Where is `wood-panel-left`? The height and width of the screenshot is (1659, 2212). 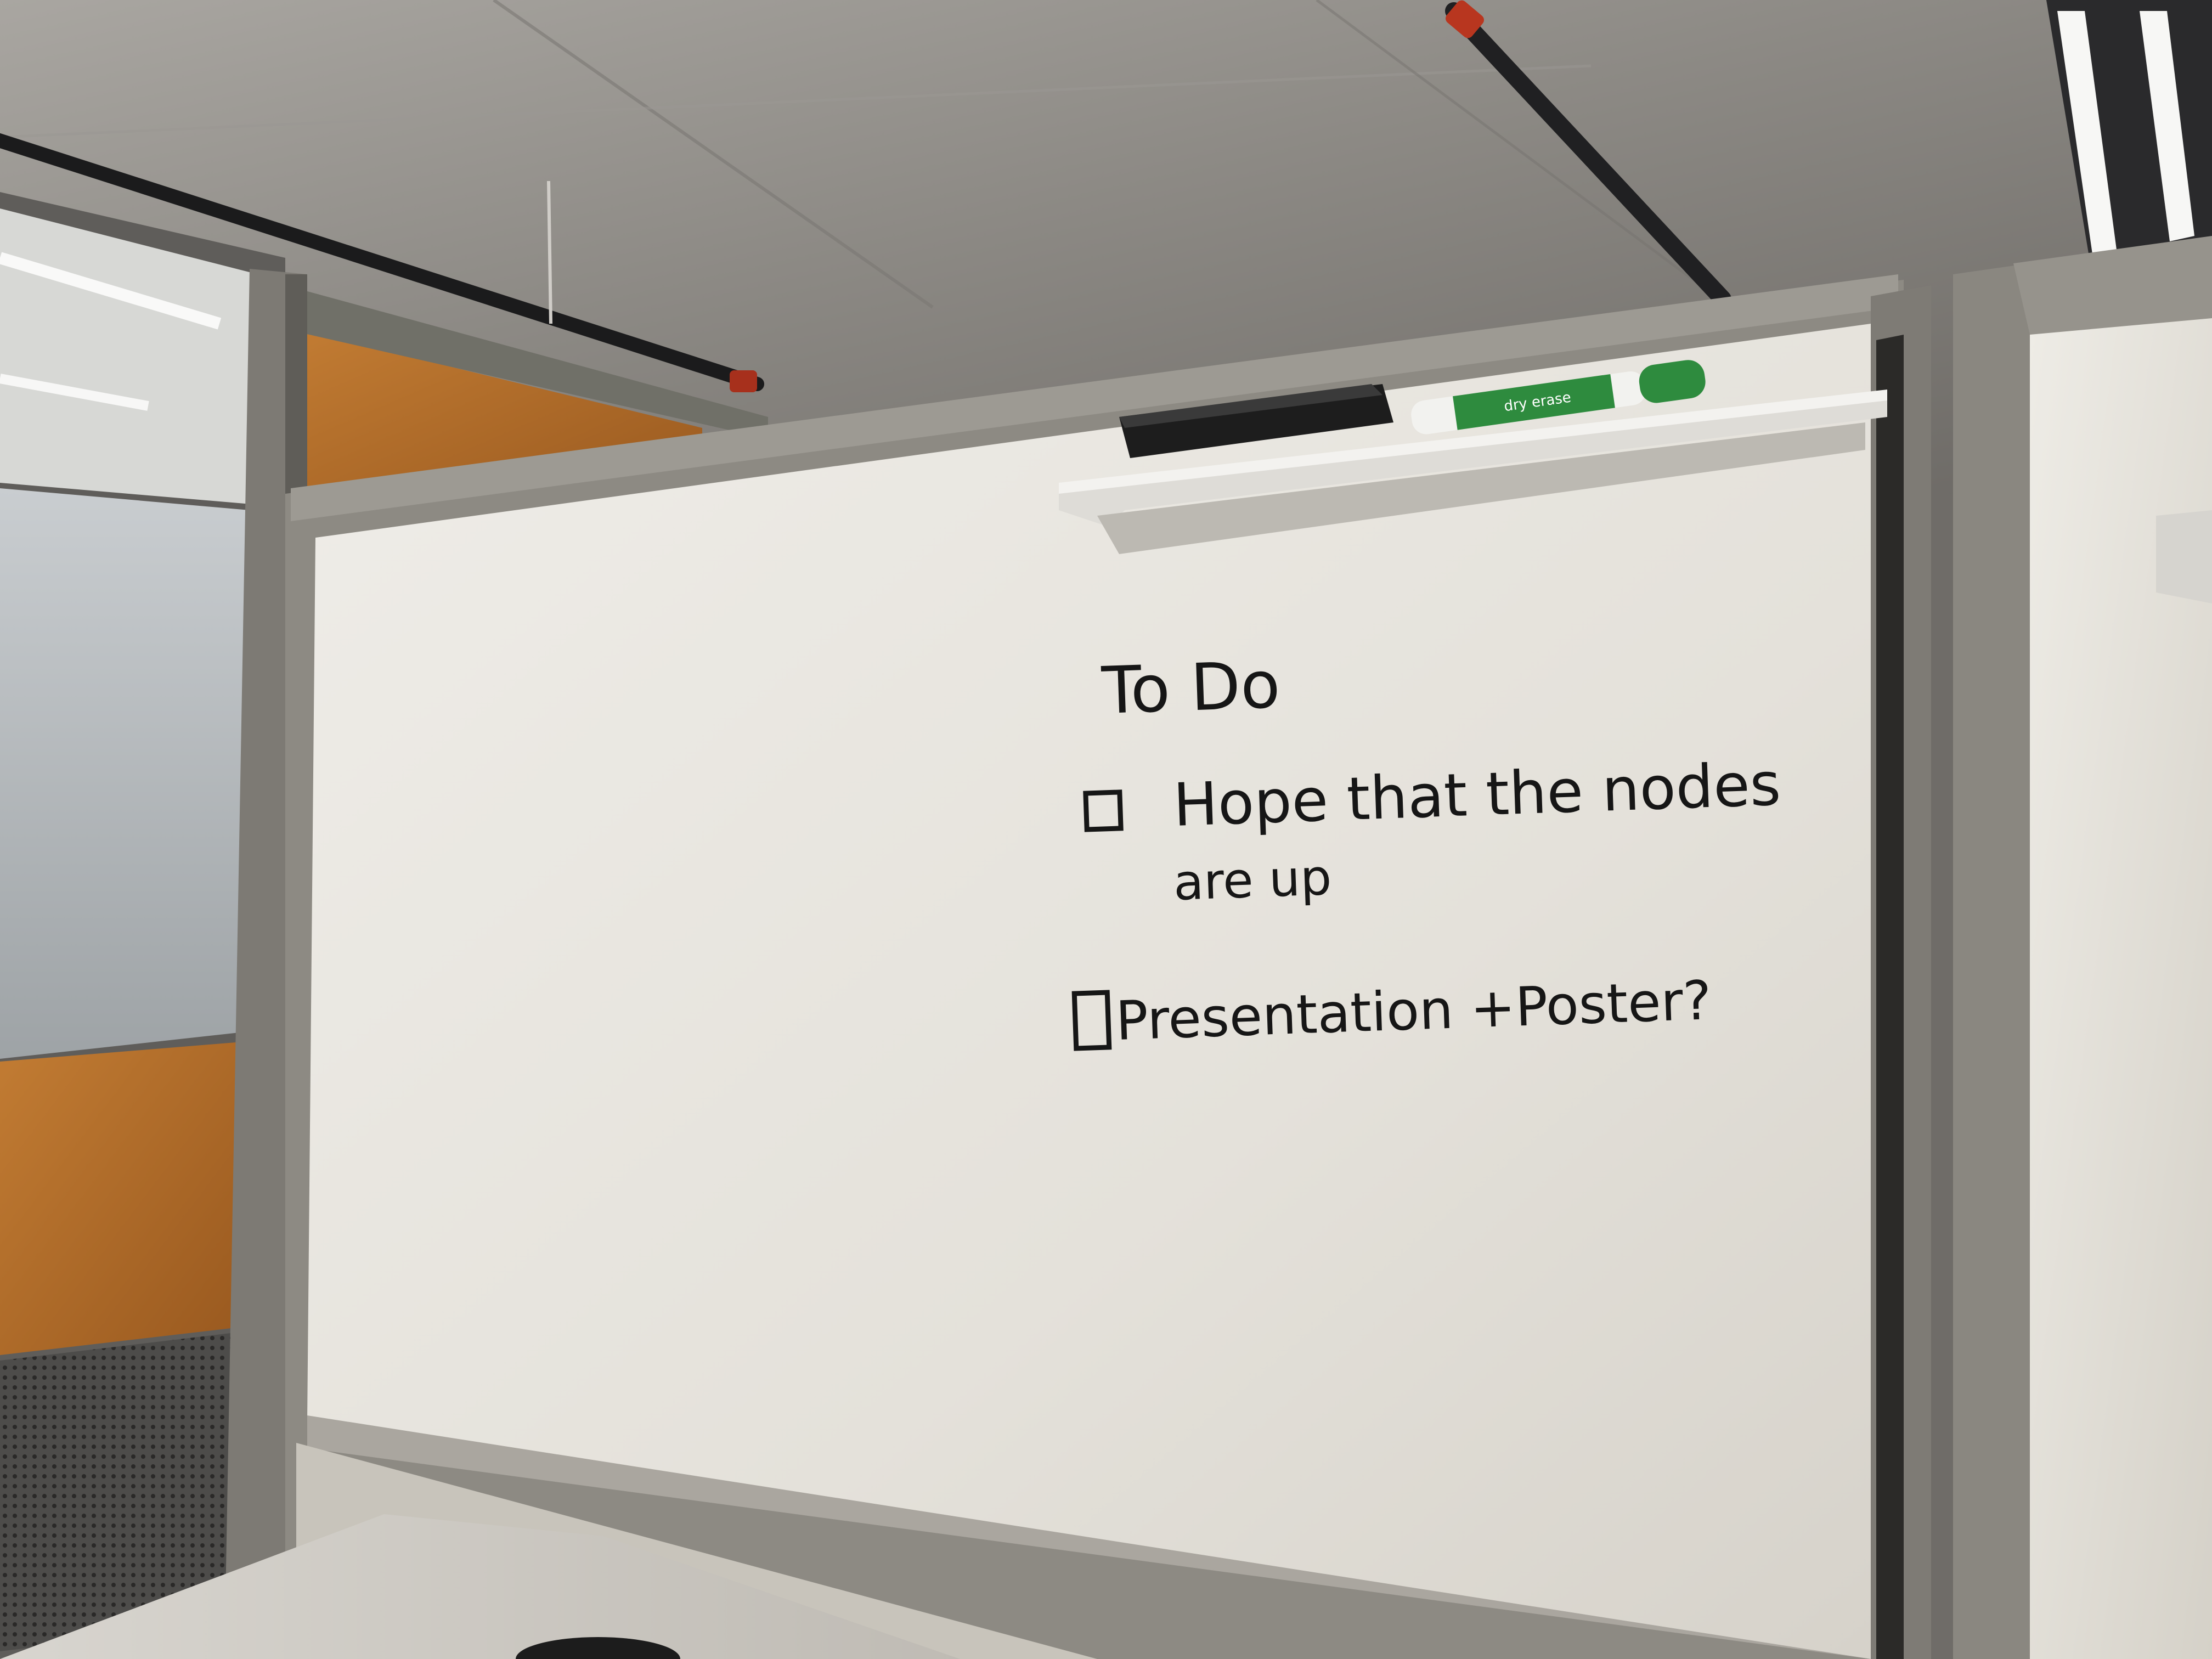
wood-panel-left is located at coordinates (118, 1198).